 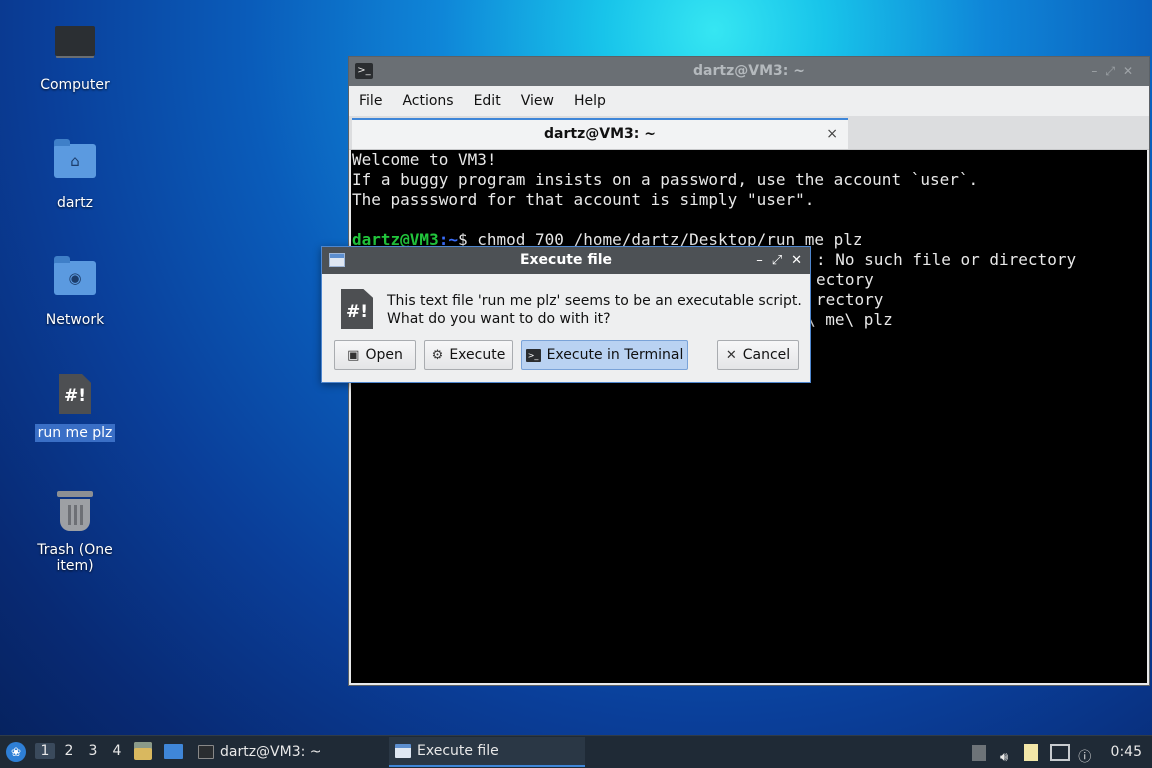 I want to click on workspace-1: 1, so click(x=45, y=751).